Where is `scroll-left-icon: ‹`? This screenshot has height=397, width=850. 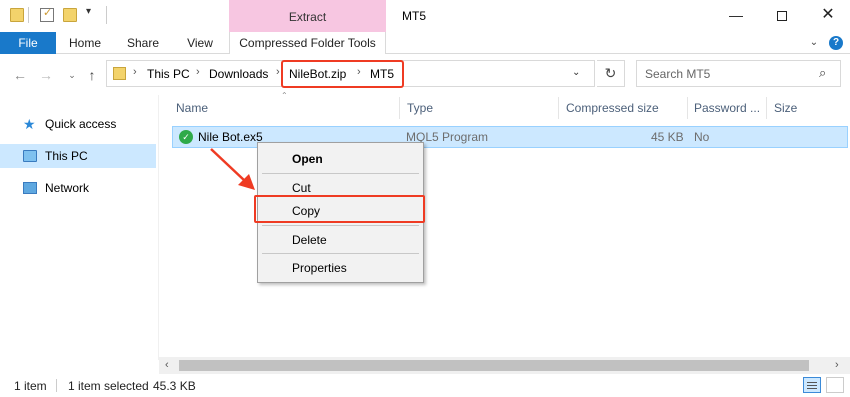
scroll-left-icon: ‹ is located at coordinates (167, 365).